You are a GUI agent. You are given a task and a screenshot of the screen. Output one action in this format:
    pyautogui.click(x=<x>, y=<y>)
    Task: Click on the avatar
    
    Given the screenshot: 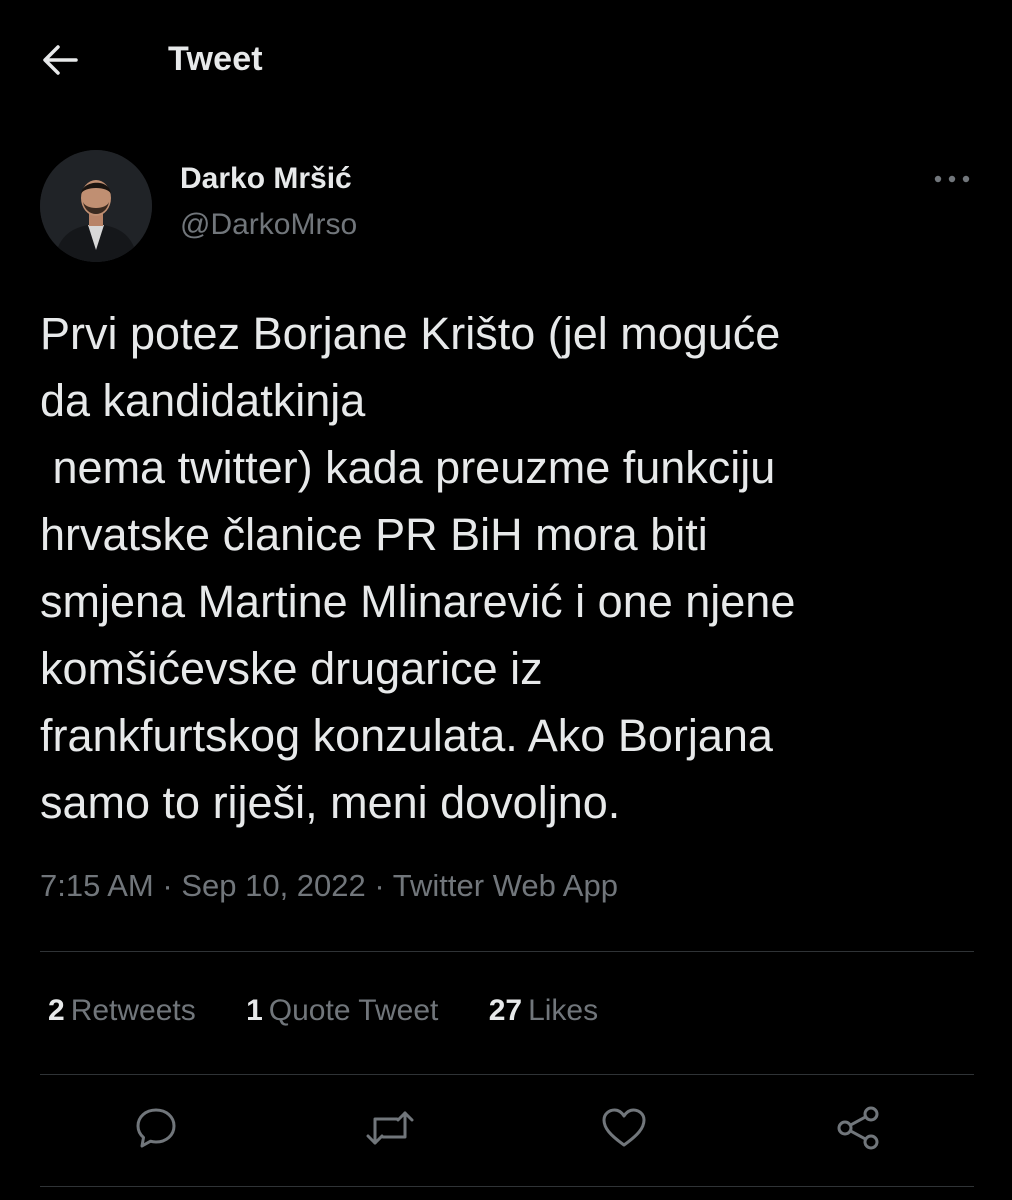 What is the action you would take?
    pyautogui.click(x=96, y=206)
    